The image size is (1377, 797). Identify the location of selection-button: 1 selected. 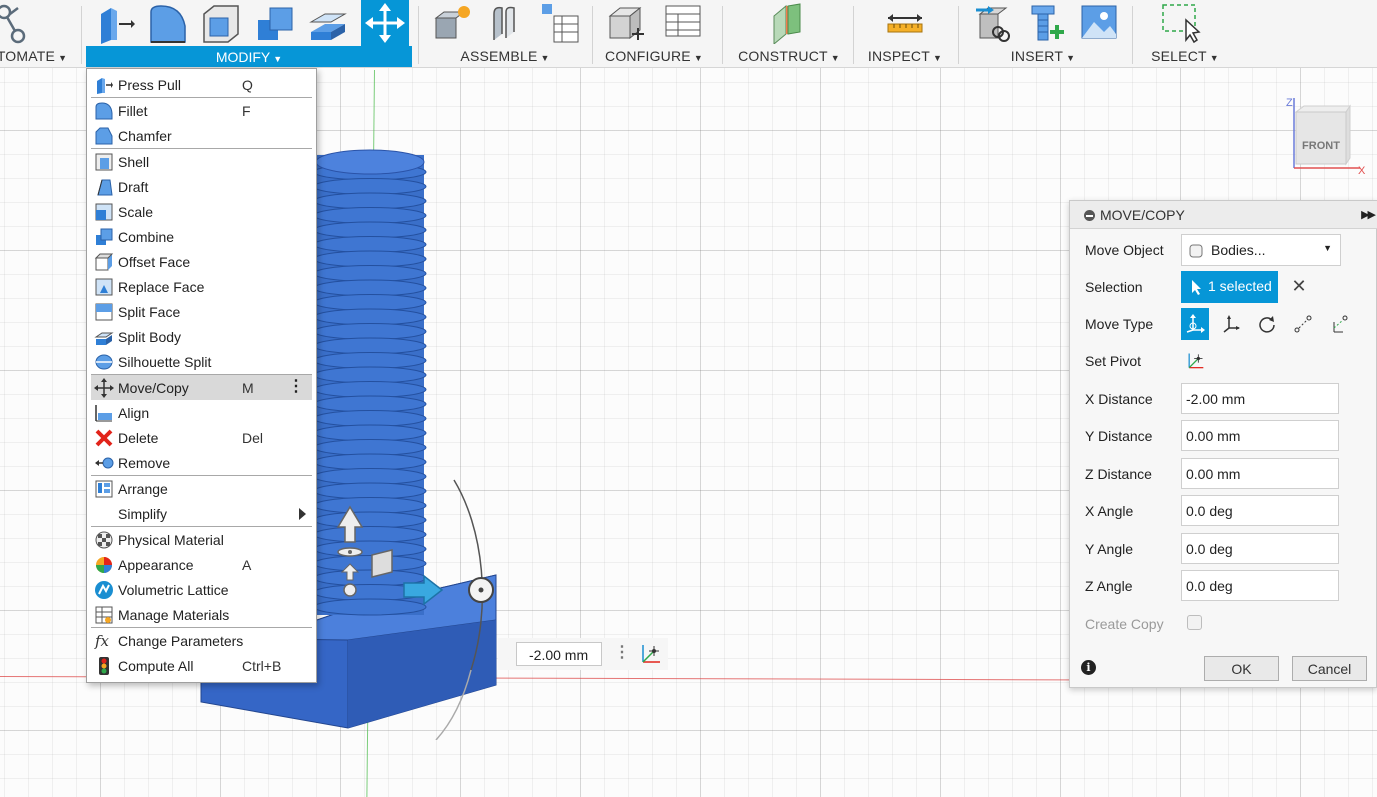
(1229, 287).